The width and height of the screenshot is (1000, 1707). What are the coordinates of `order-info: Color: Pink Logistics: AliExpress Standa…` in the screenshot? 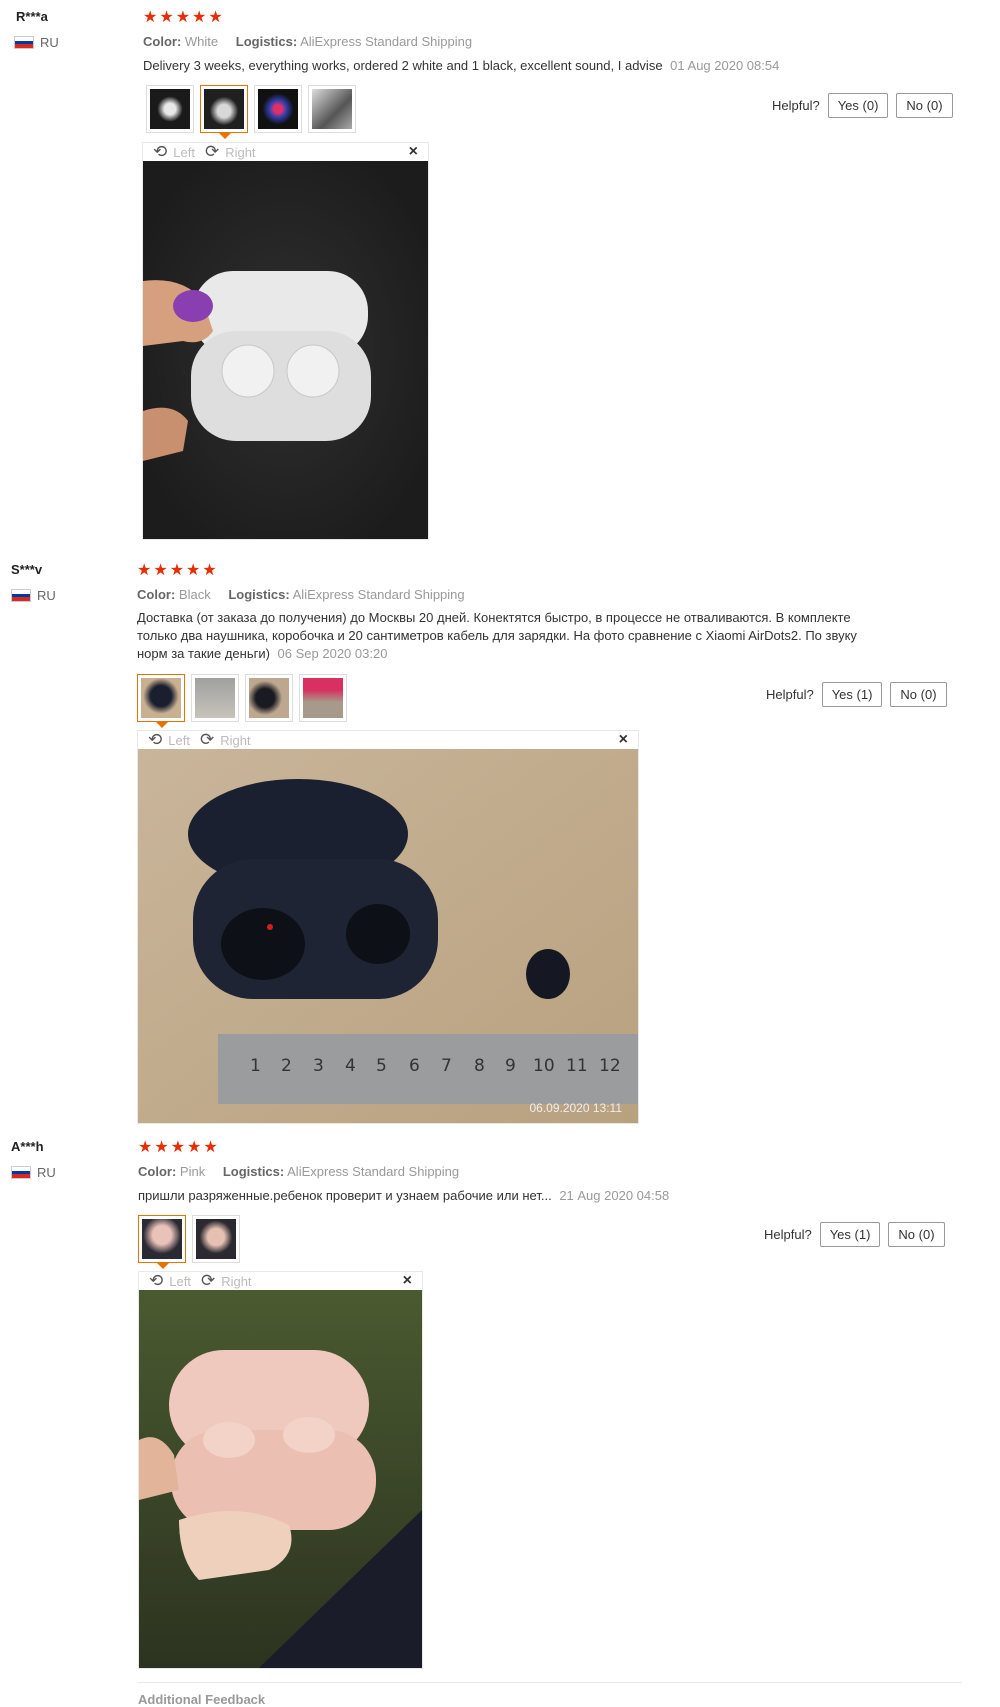 It's located at (298, 1171).